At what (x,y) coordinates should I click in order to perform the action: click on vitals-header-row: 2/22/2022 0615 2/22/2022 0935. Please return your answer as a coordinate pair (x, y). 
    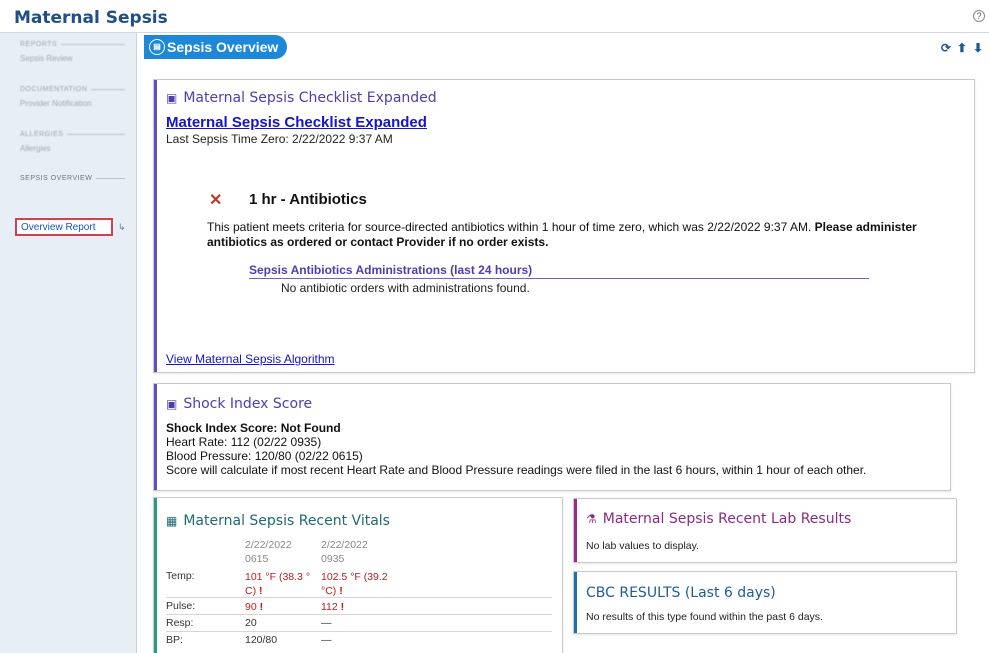
    Looking at the image, I should click on (359, 553).